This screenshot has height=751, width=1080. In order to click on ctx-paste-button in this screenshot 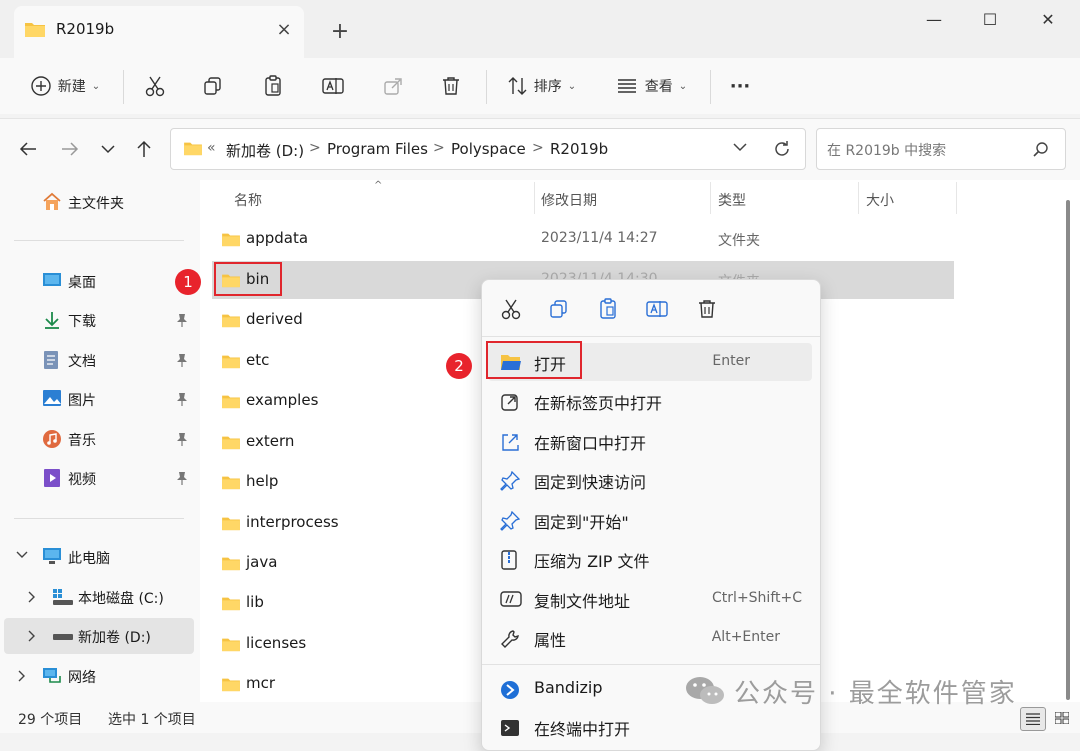, I will do `click(608, 309)`.